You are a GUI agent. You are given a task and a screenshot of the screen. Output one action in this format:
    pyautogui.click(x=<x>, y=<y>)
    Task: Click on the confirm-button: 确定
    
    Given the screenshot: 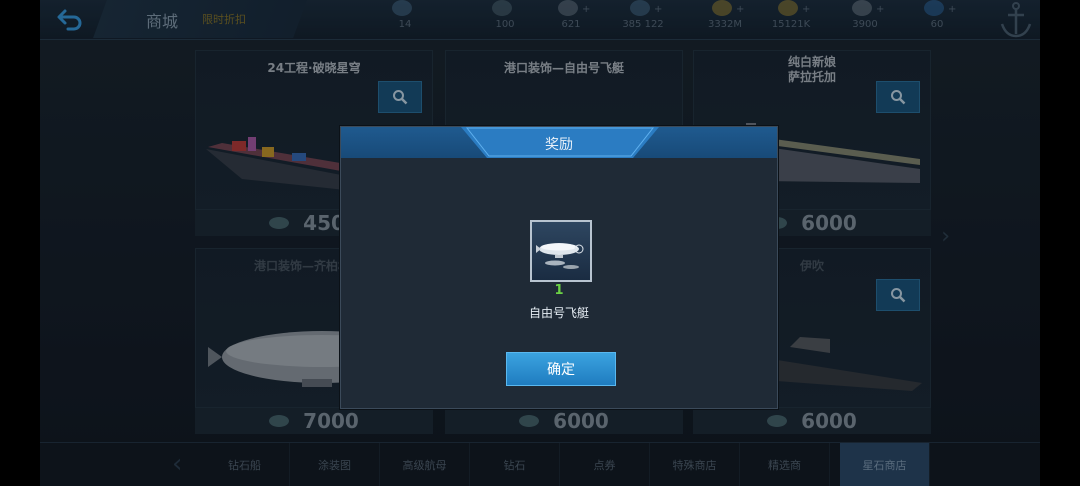 What is the action you would take?
    pyautogui.click(x=561, y=369)
    